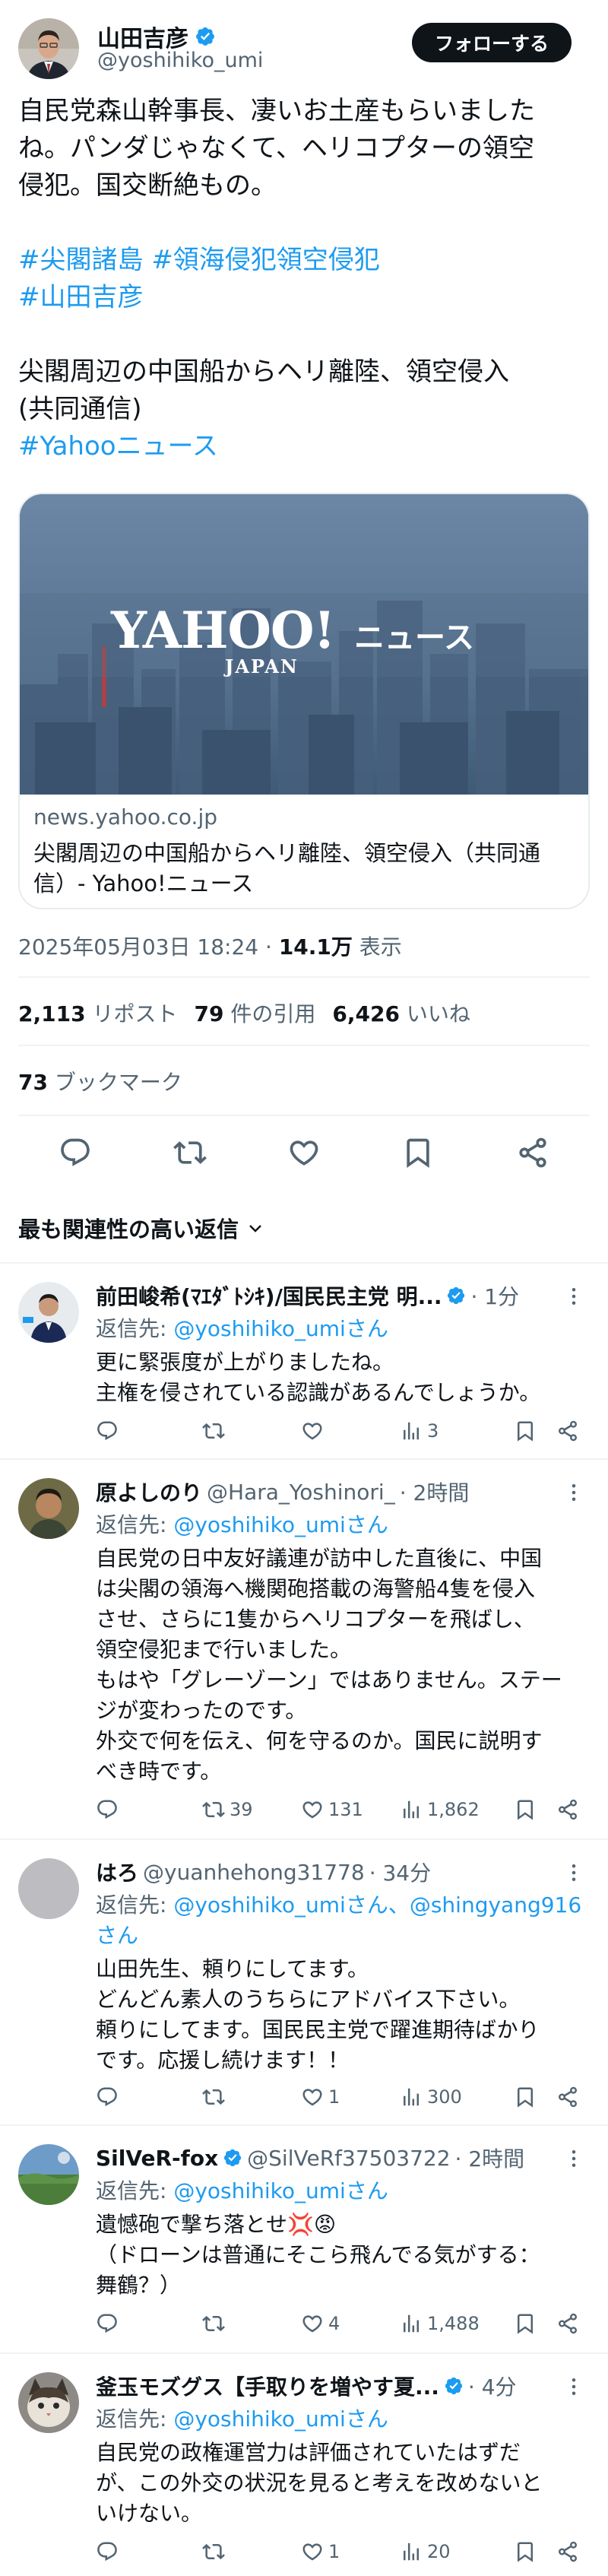 The width and height of the screenshot is (608, 2576). Describe the element at coordinates (81, 260) in the screenshot. I see `hashtag-link: #尖閣諸島` at that location.